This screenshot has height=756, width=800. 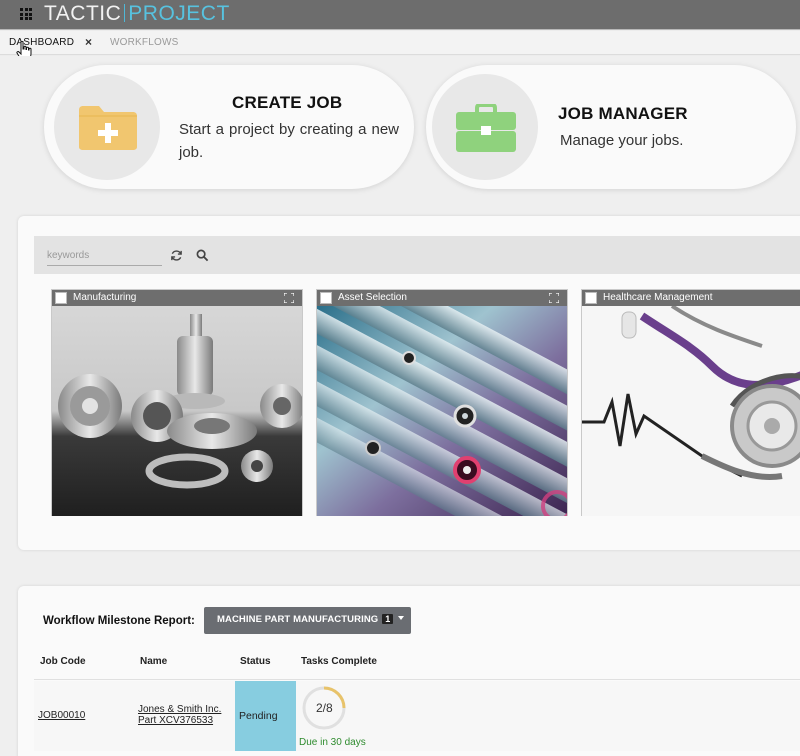 I want to click on dropdown-label: MACHINE PART MANUFACTURING, so click(x=298, y=619).